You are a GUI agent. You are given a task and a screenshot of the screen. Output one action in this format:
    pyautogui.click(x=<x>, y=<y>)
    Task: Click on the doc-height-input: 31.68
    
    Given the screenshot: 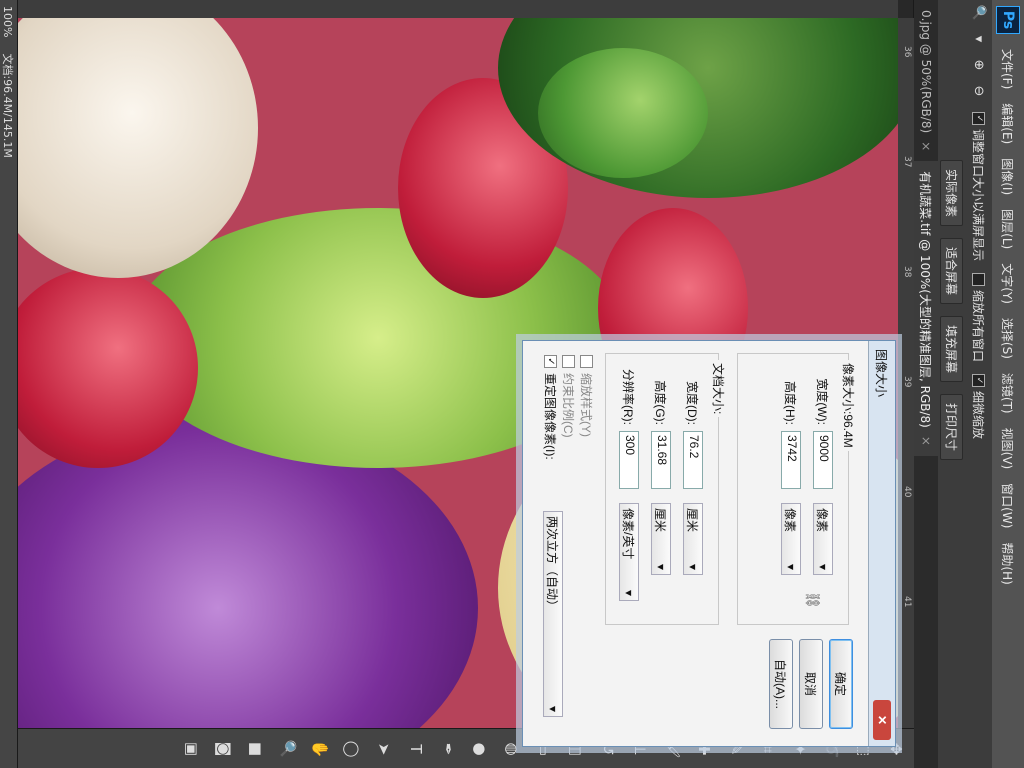 What is the action you would take?
    pyautogui.click(x=661, y=460)
    